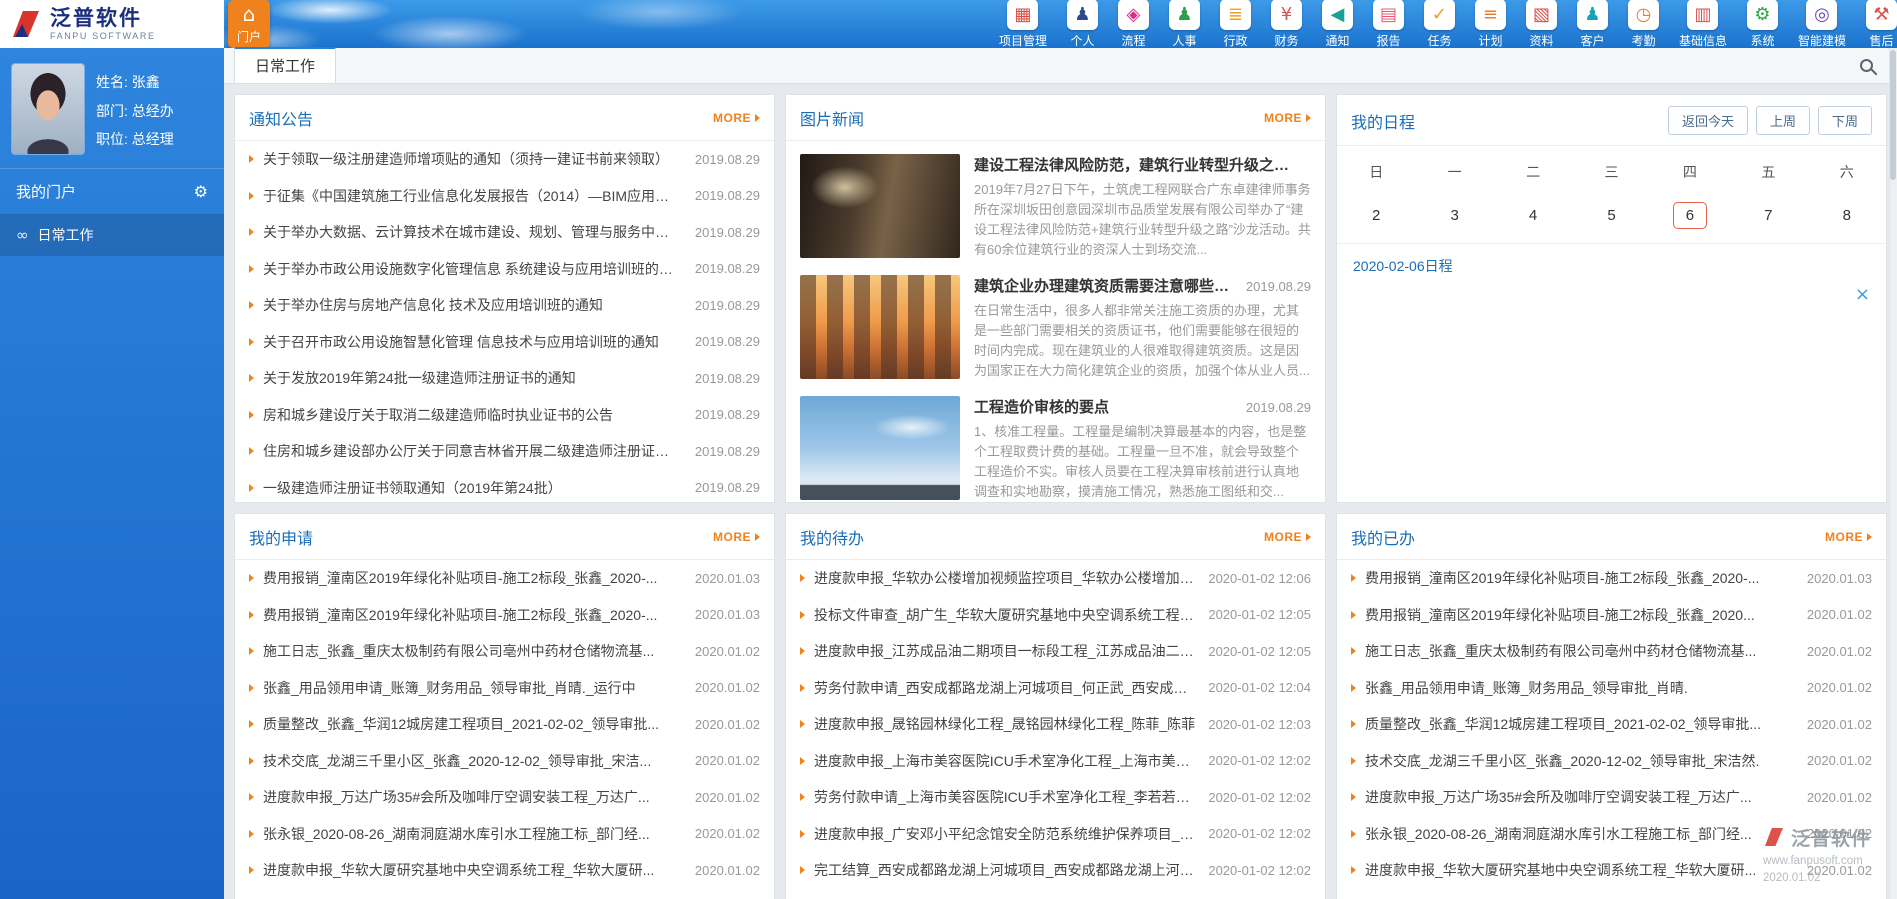 This screenshot has width=1897, height=899. I want to click on top-nav-item: ⚒ 售后, so click(1881, 24).